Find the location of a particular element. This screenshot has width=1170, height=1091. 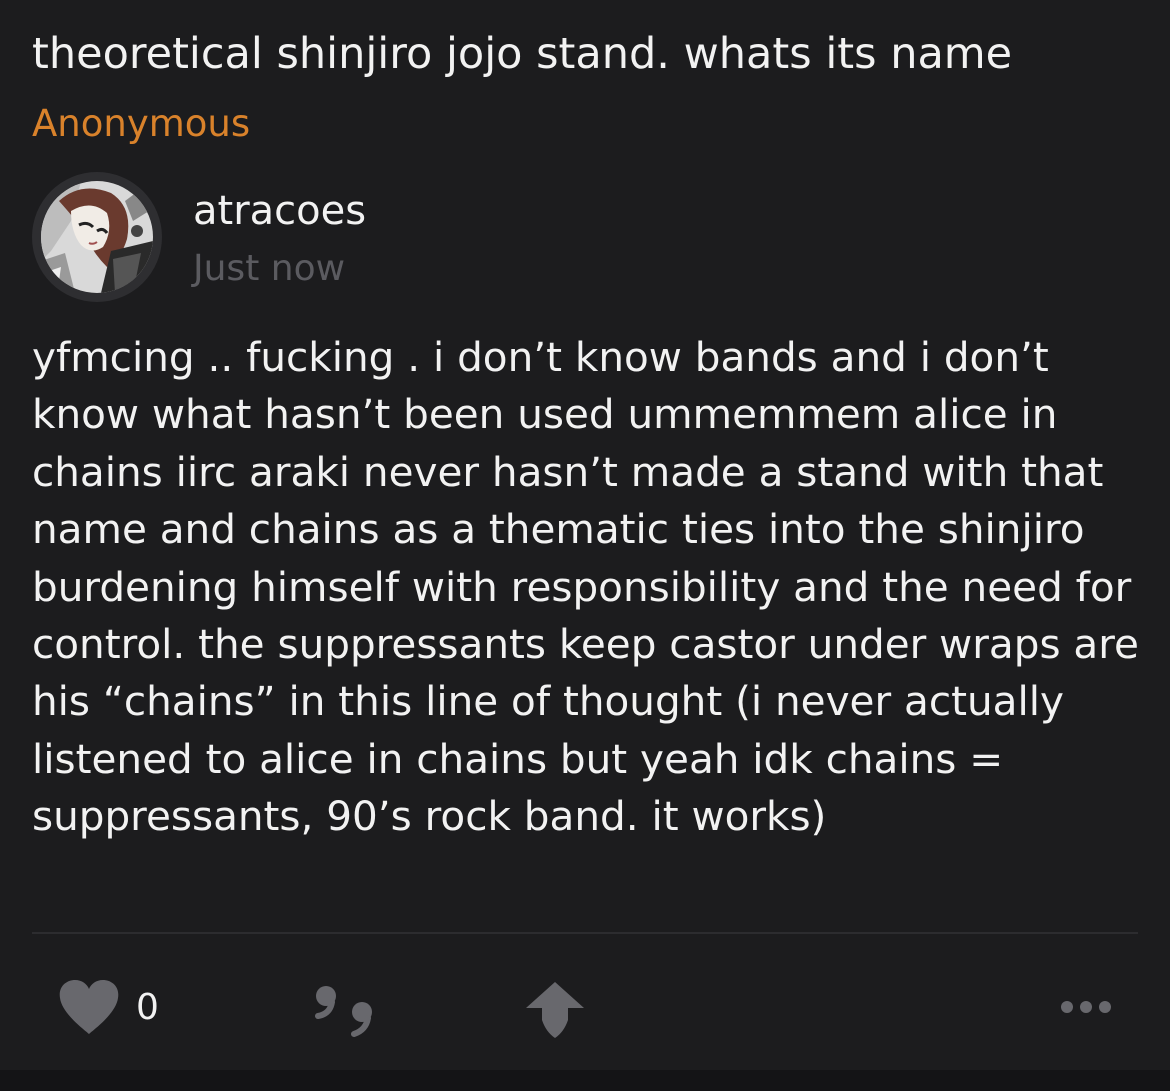

divider is located at coordinates (585, 933).